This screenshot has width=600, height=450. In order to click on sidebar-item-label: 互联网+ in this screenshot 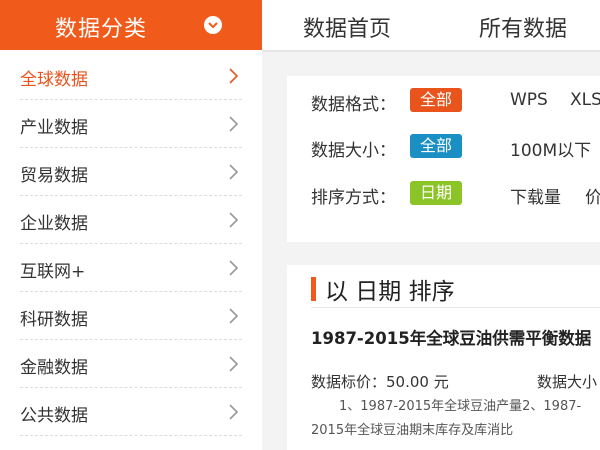, I will do `click(53, 272)`.